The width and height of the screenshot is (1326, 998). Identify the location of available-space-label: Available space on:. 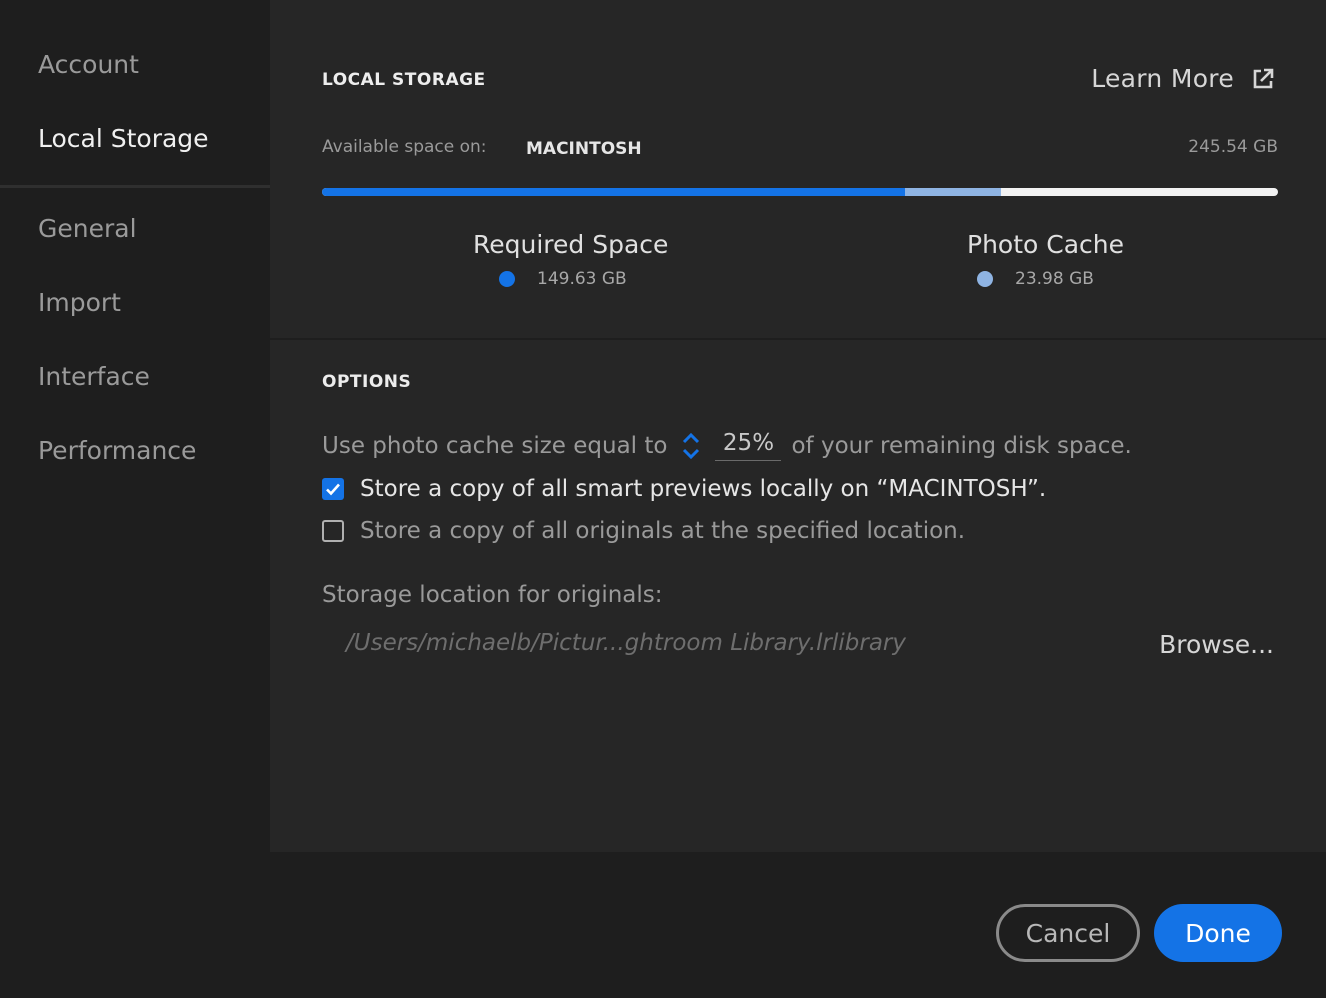
(404, 147).